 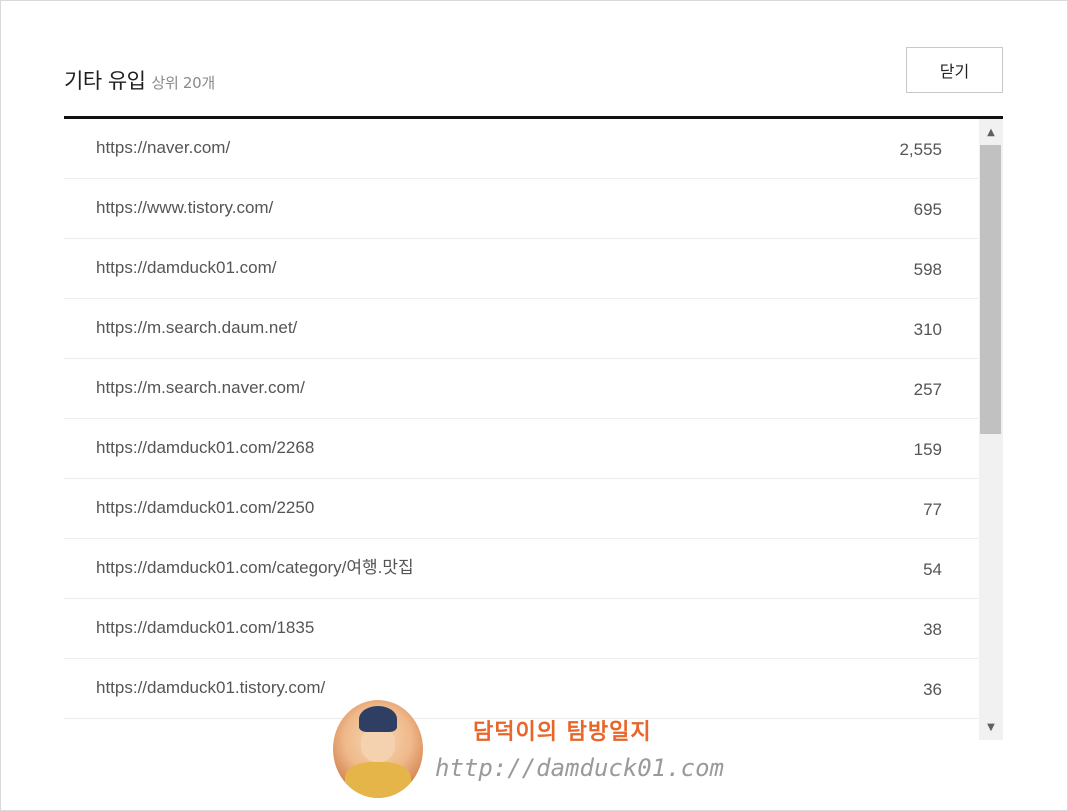 What do you see at coordinates (521, 569) in the screenshot?
I see `list-item: https://damduck01.com/category/여행.맛집 54` at bounding box center [521, 569].